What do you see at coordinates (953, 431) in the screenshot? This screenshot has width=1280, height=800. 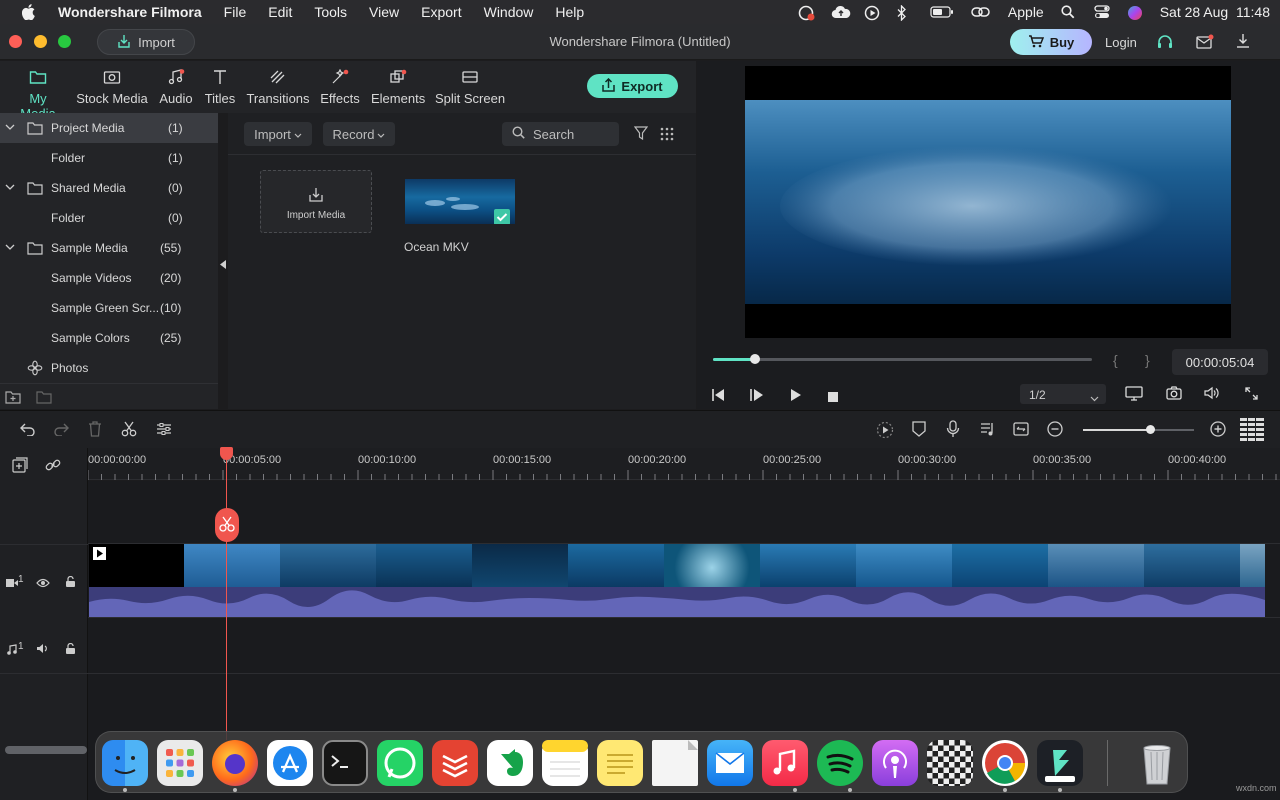 I see `microphone-icon` at bounding box center [953, 431].